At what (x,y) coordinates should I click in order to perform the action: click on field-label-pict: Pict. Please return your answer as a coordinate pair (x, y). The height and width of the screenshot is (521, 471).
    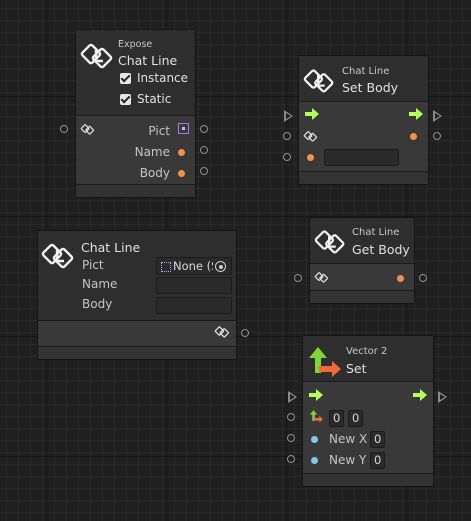
    Looking at the image, I should click on (93, 265).